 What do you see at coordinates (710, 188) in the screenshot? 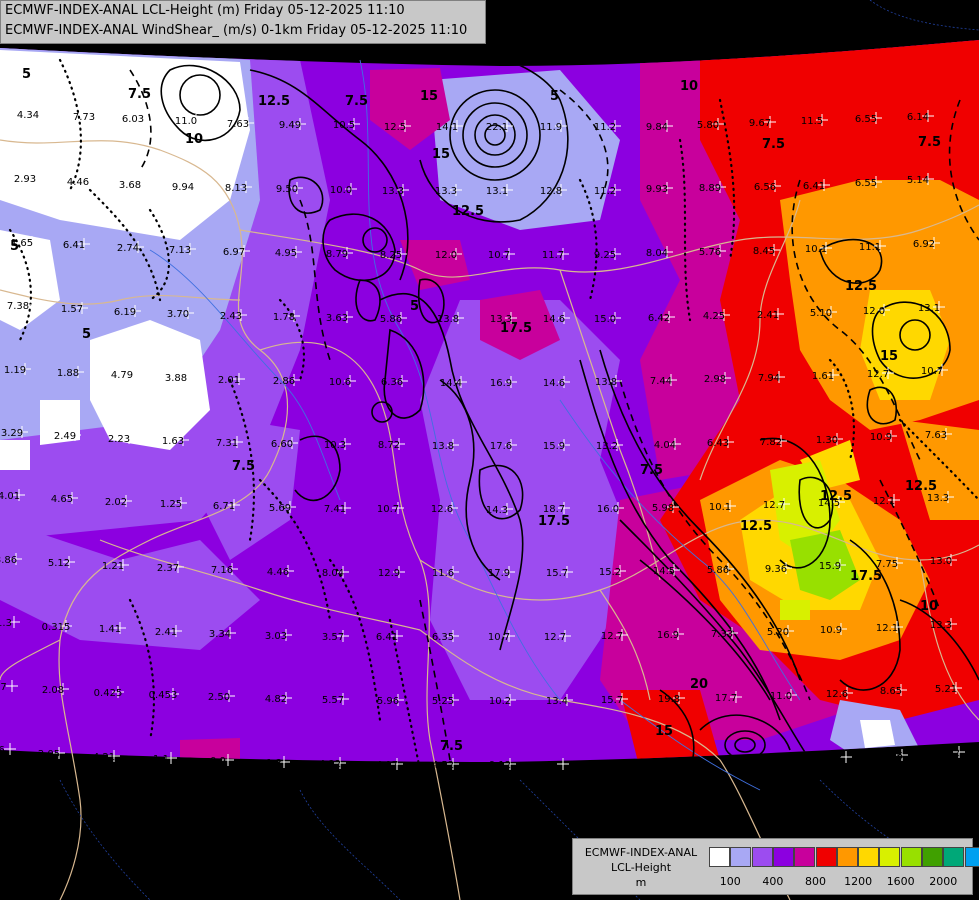
I see `station-value: 8.89` at bounding box center [710, 188].